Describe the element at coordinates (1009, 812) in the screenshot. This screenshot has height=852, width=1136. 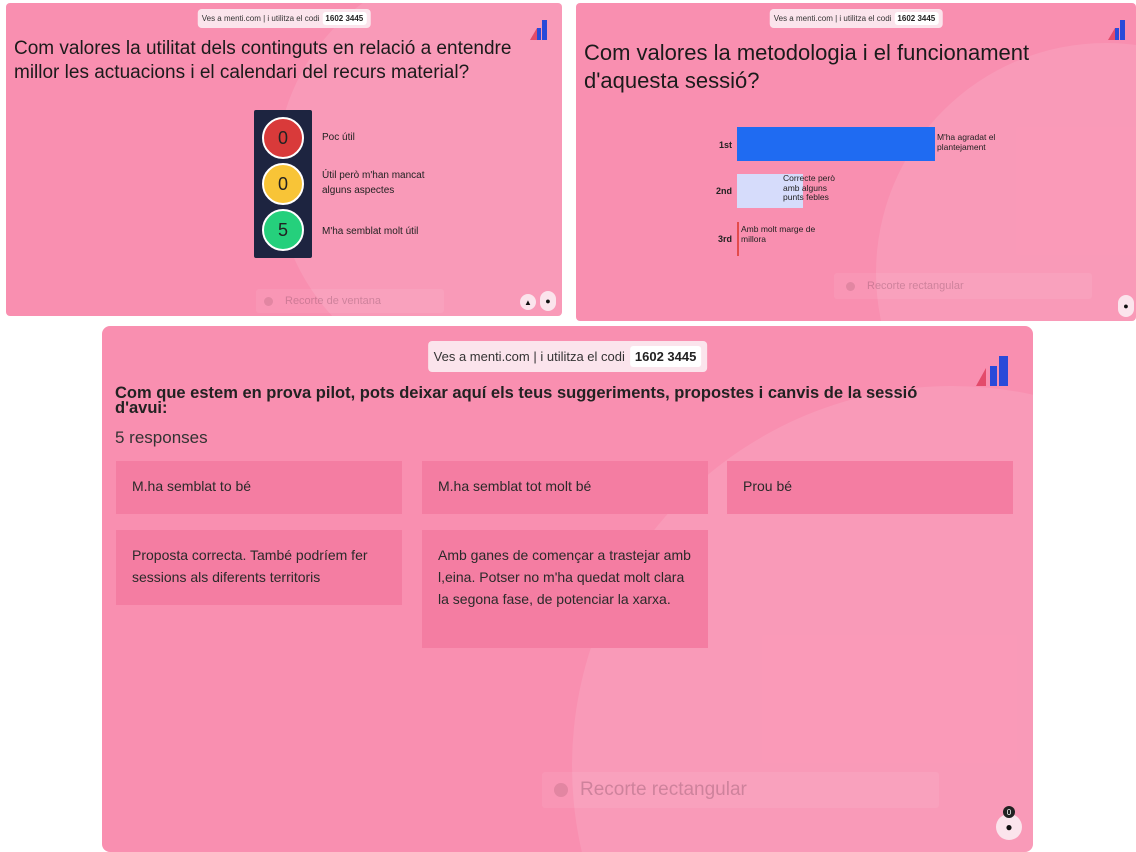
I see `participants-count-badge: 0` at that location.